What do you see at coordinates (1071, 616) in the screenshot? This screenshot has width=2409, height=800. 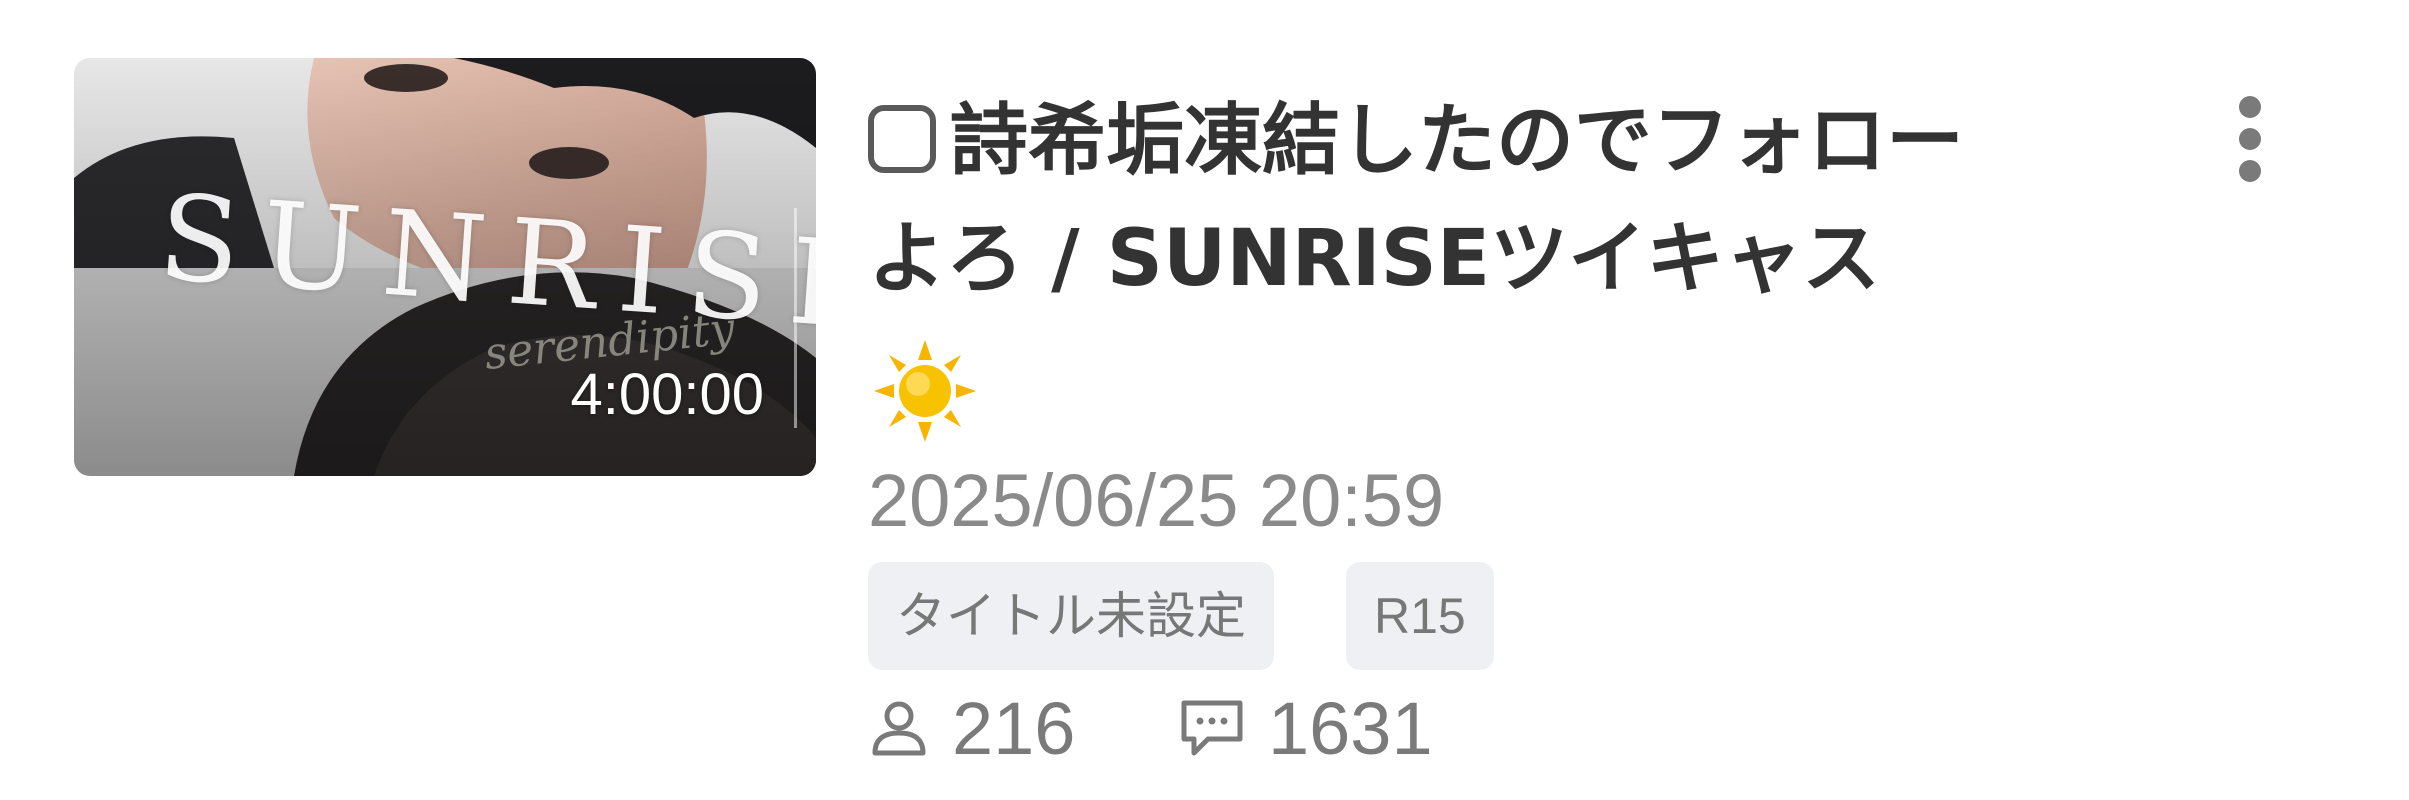 I see `tag-untitled: タイトル未設定` at bounding box center [1071, 616].